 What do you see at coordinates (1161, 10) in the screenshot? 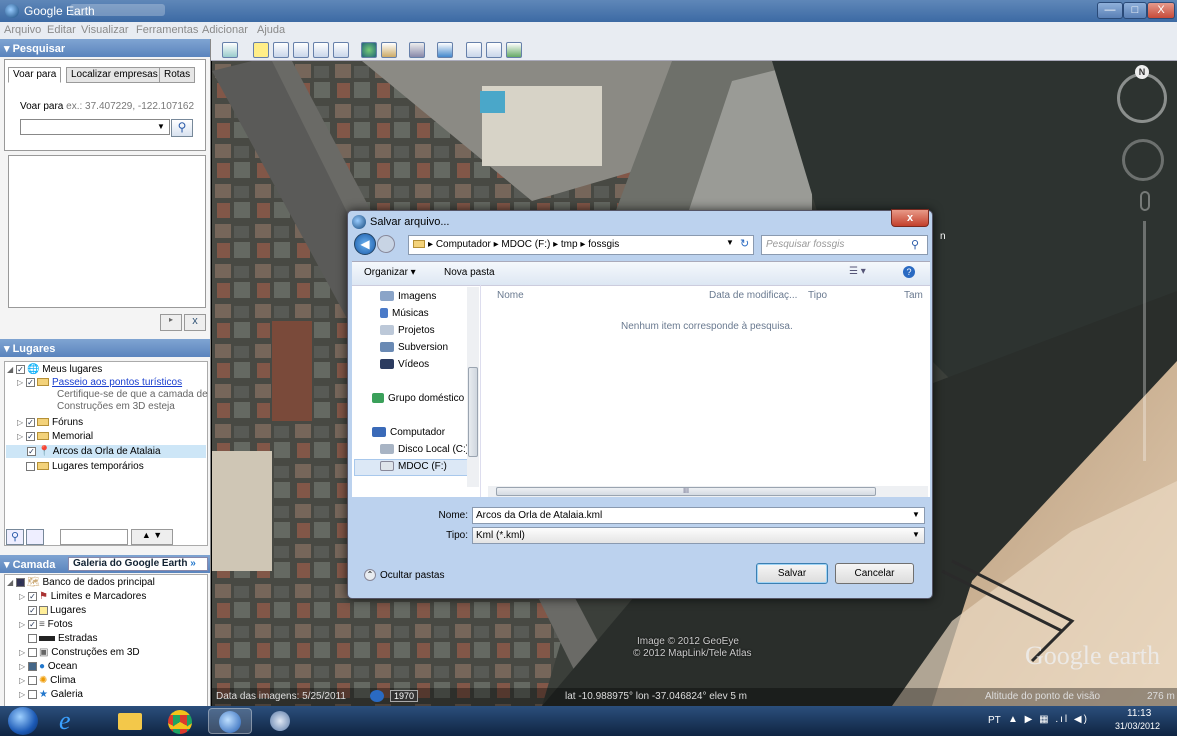
I see `close-button: X` at bounding box center [1161, 10].